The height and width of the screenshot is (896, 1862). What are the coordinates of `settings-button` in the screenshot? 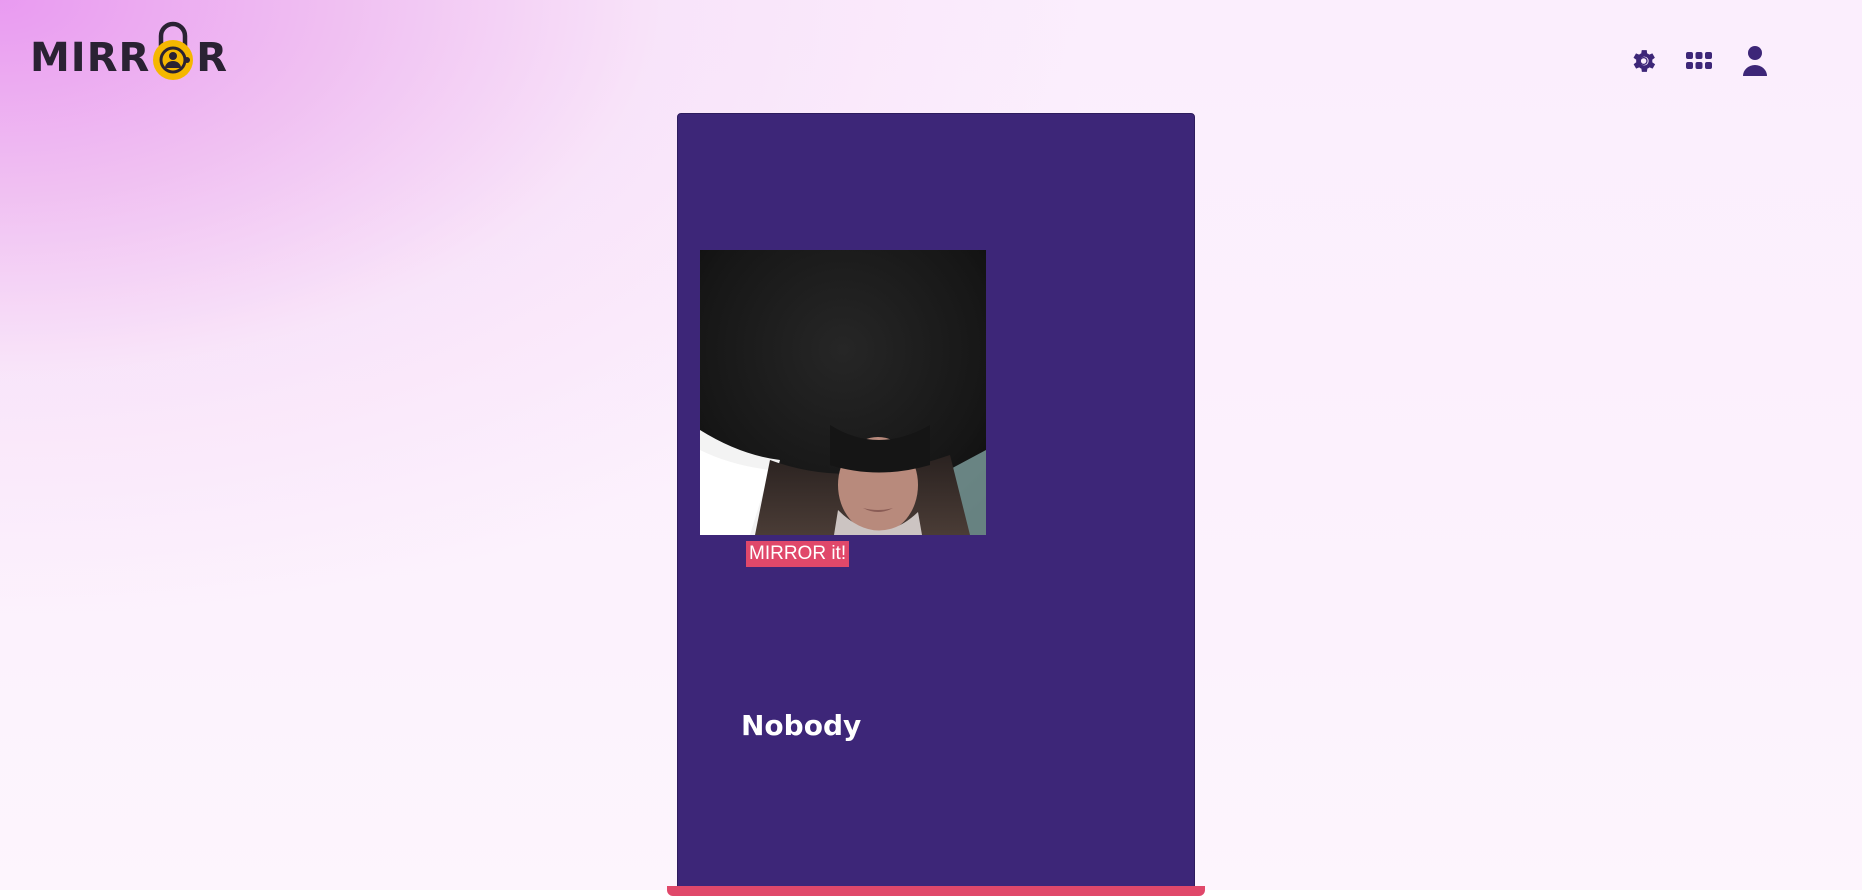 It's located at (1643, 61).